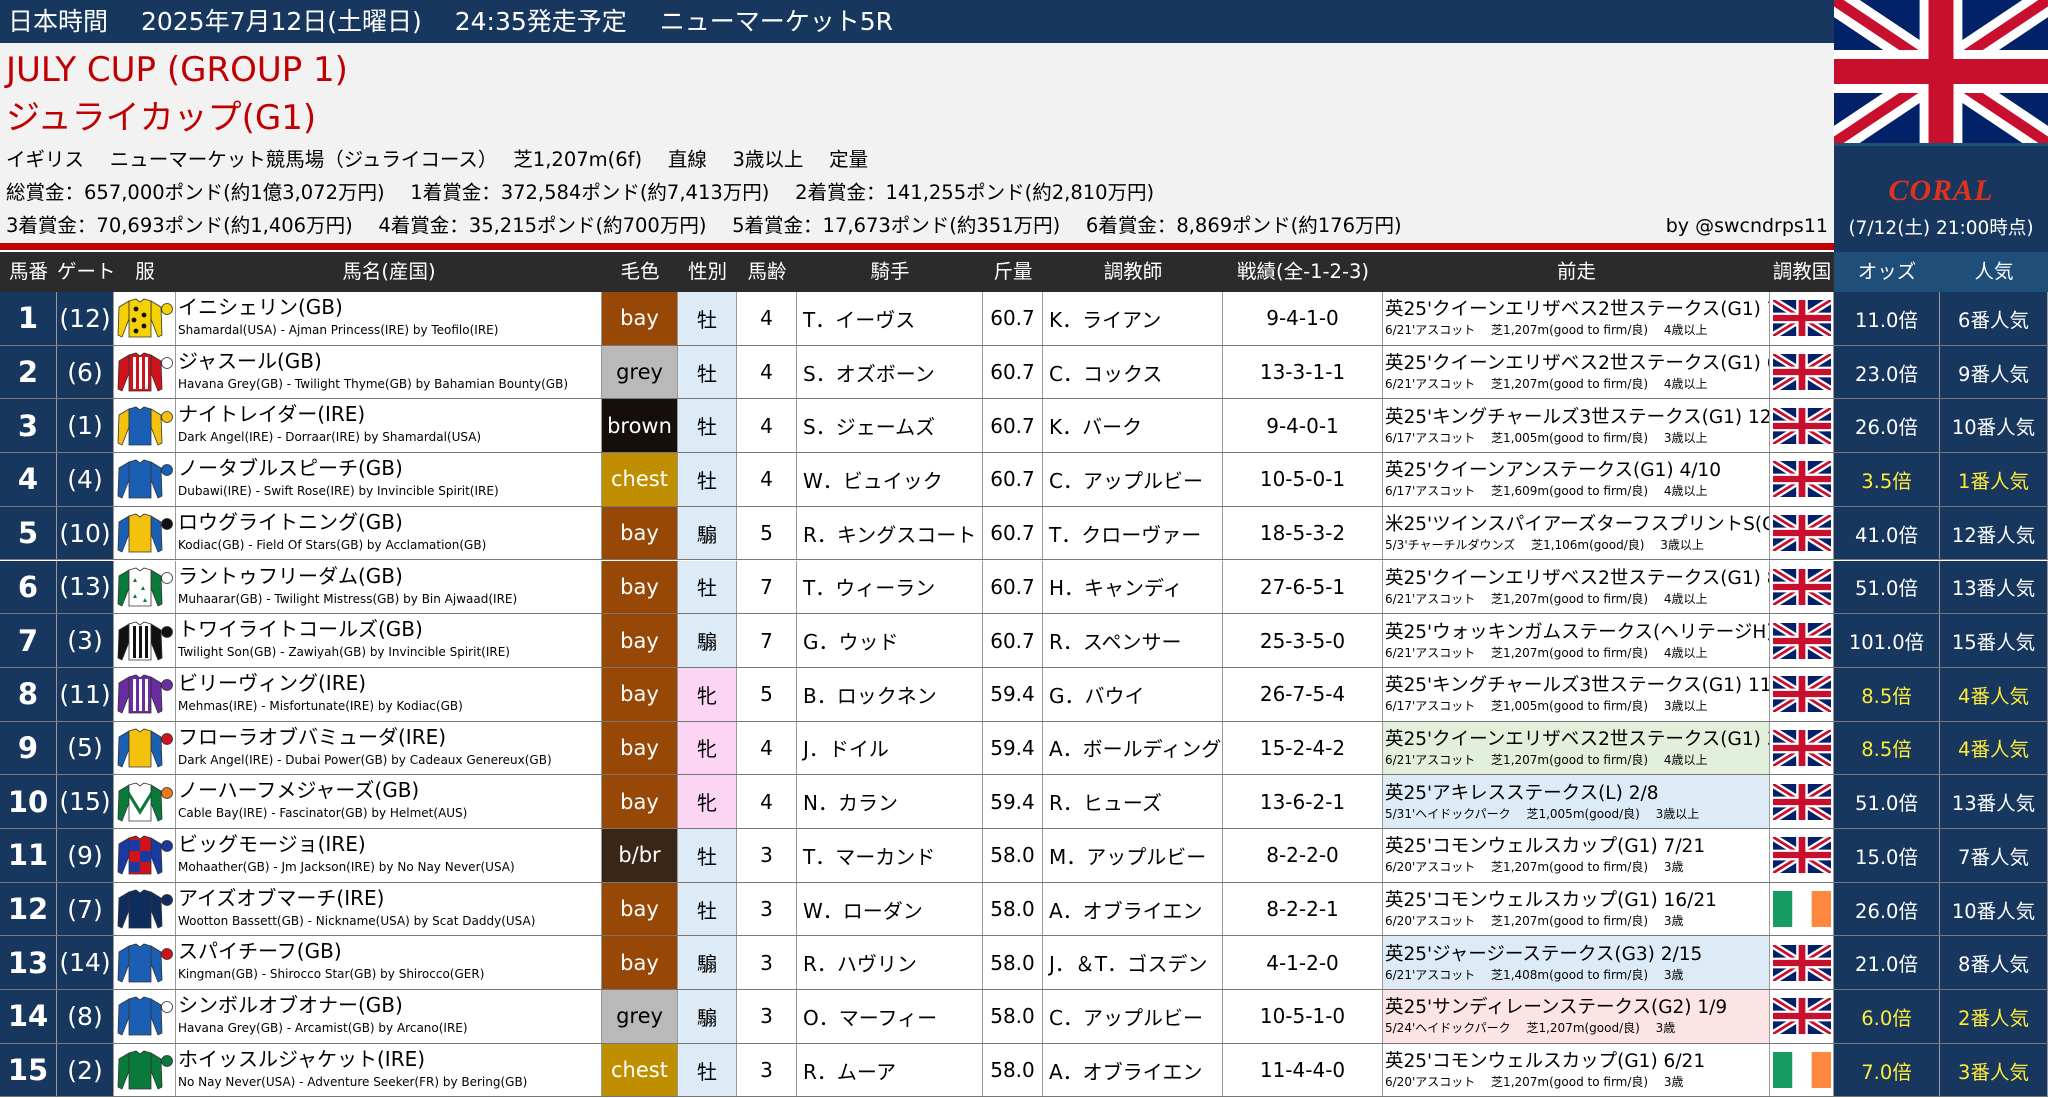 This screenshot has width=2048, height=1098. What do you see at coordinates (1556, 1008) in the screenshot?
I see `previous-race: 英25'サンディレーンステークス(G2) 1/9` at bounding box center [1556, 1008].